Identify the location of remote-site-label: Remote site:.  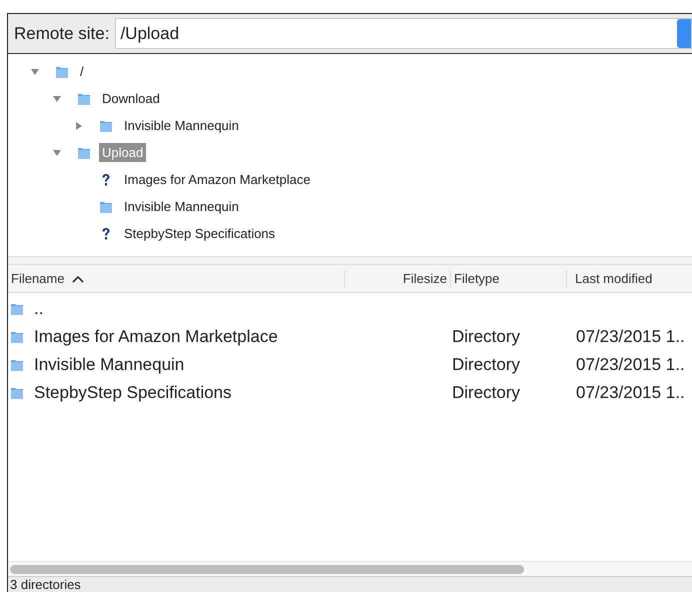
(62, 34).